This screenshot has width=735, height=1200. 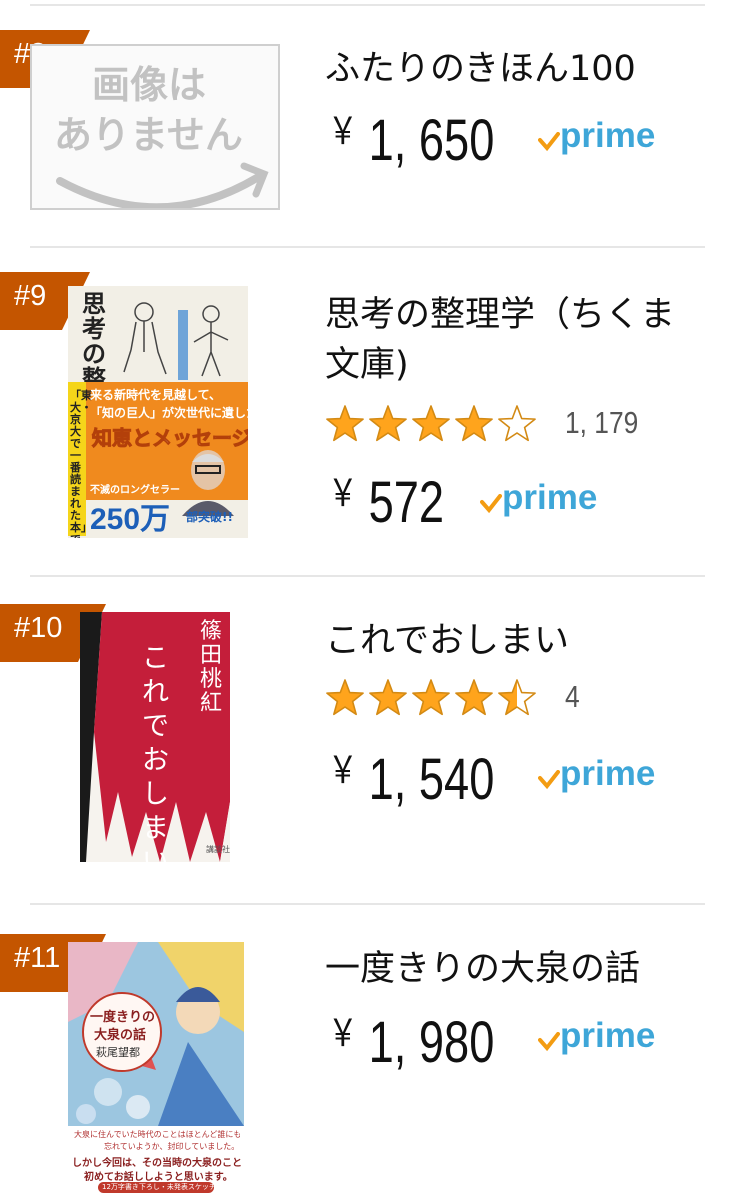 I want to click on product-title: ふたりのきほん100, so click(x=510, y=69).